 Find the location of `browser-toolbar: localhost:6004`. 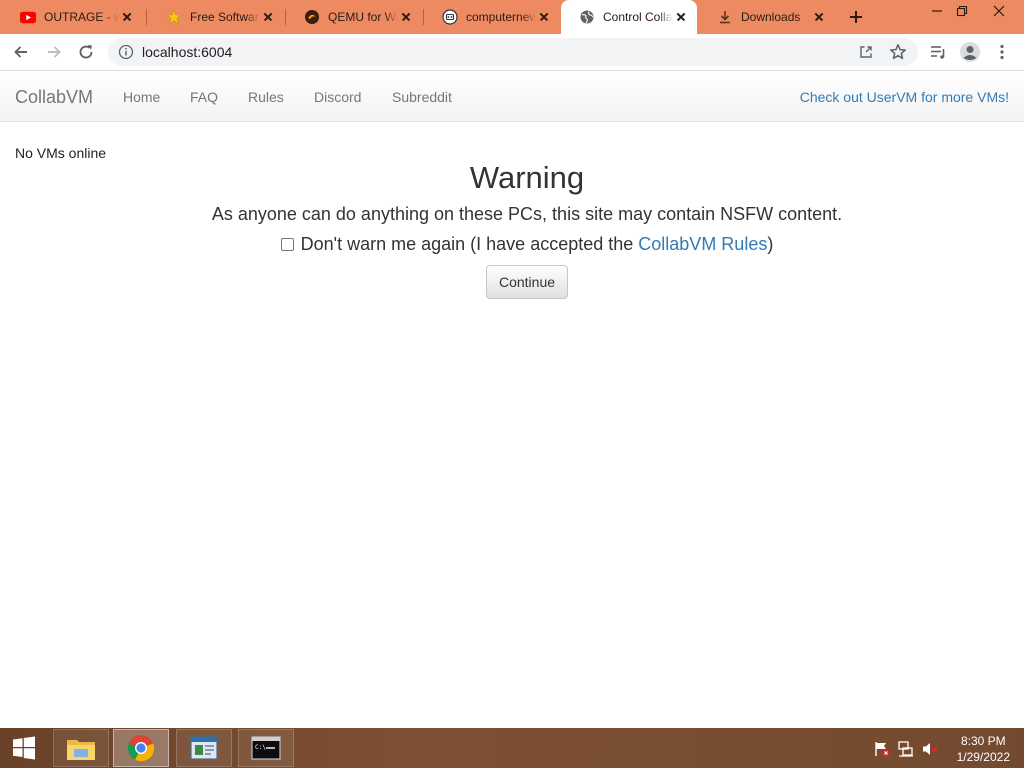

browser-toolbar: localhost:6004 is located at coordinates (512, 52).